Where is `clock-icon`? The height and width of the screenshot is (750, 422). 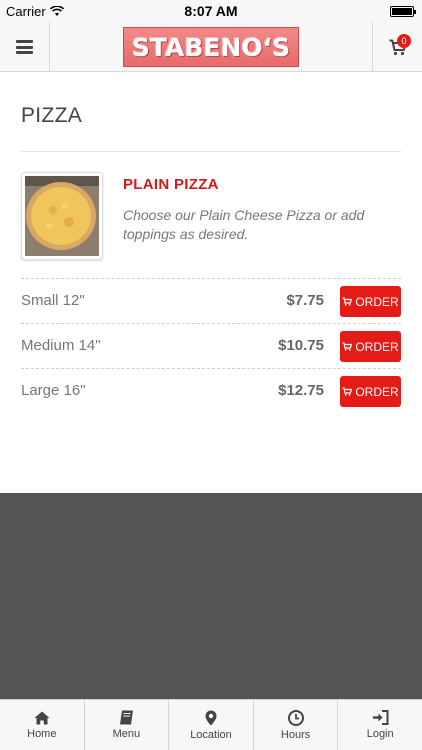 clock-icon is located at coordinates (295, 717).